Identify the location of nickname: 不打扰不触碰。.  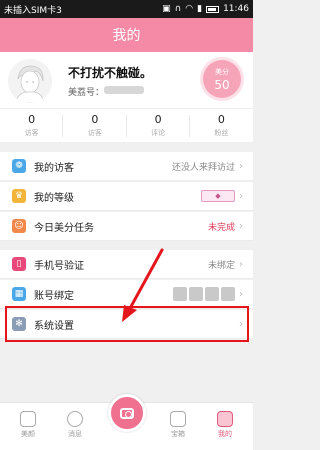
(110, 73).